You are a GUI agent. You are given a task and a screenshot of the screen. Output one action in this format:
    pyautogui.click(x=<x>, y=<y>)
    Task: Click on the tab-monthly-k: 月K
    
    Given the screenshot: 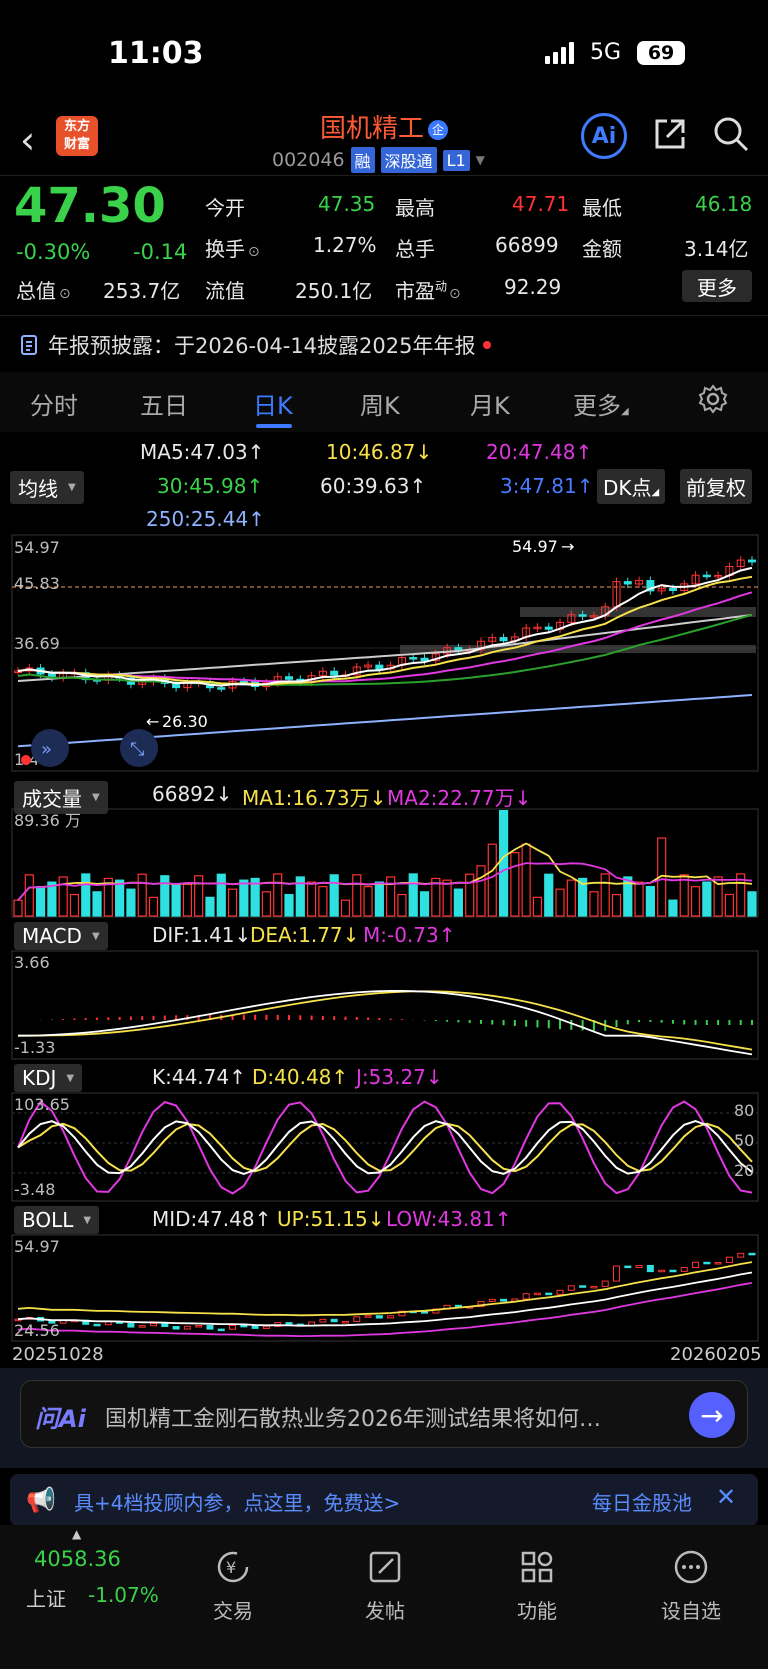 What is the action you would take?
    pyautogui.click(x=490, y=403)
    